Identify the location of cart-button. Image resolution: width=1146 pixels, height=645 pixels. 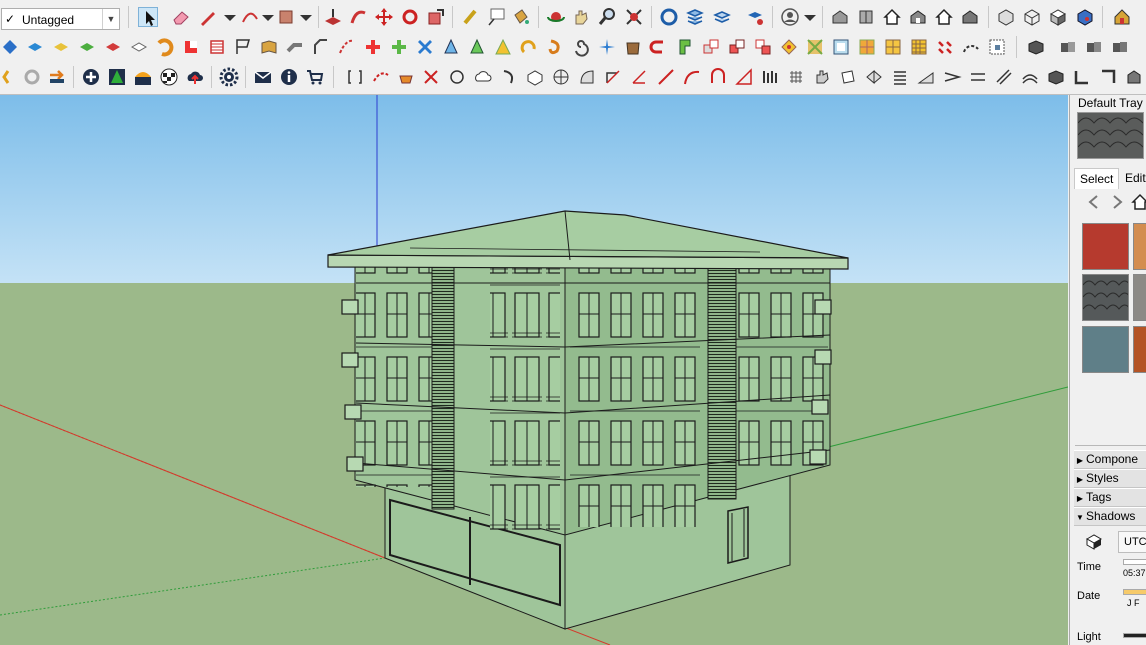
(315, 77).